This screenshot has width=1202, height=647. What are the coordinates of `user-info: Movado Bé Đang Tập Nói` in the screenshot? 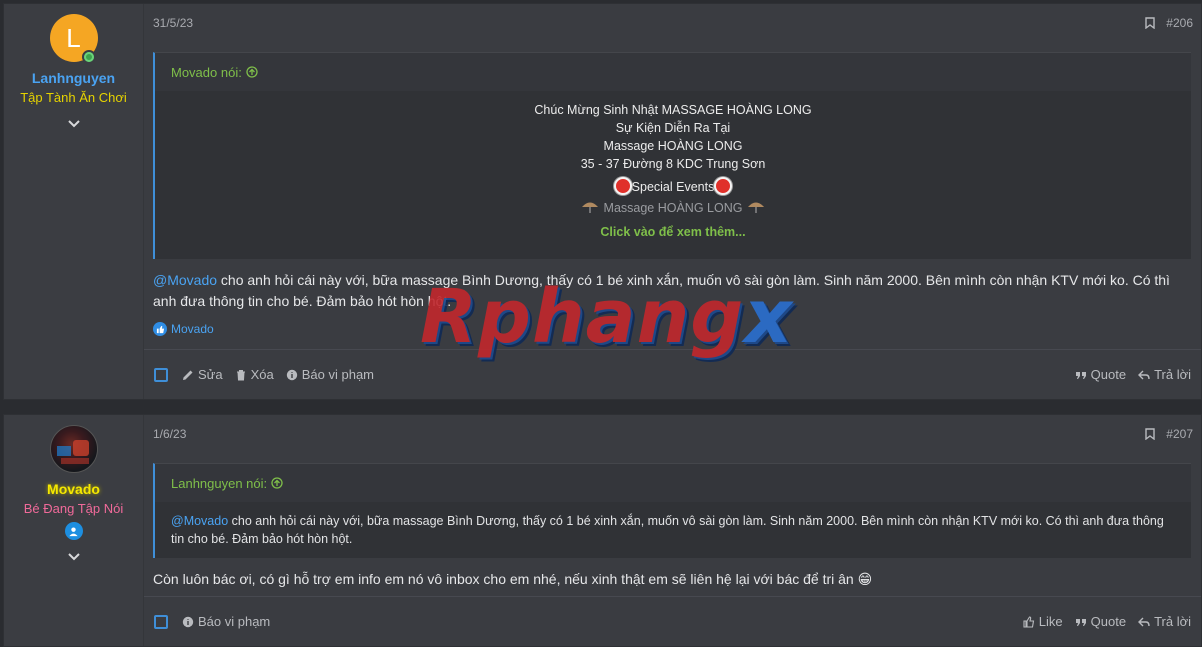 It's located at (74, 530).